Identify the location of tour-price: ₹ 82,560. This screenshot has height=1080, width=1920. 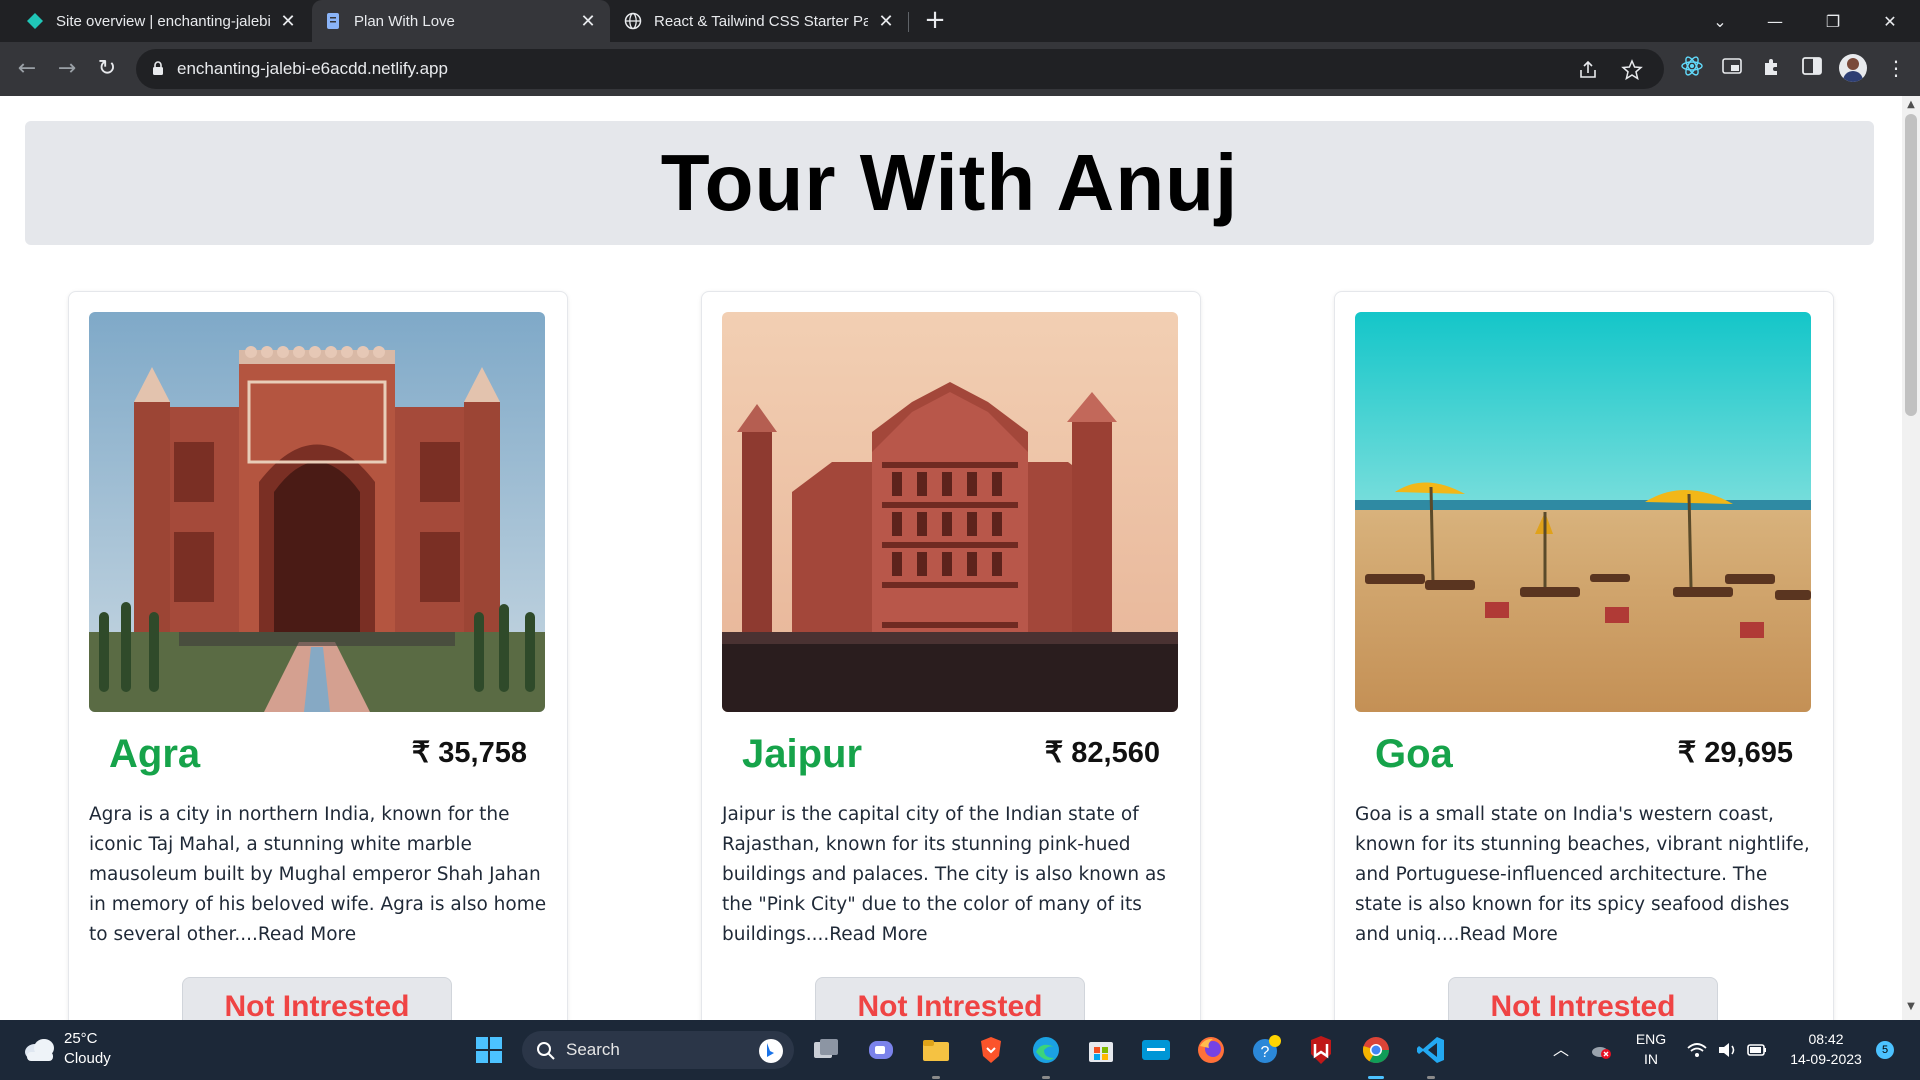
(1102, 753).